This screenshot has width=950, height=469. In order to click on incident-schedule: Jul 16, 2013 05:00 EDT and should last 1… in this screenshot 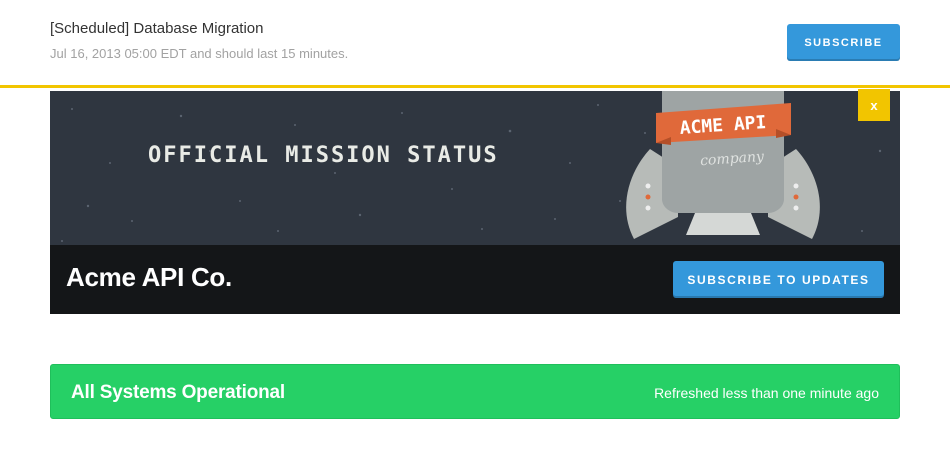, I will do `click(199, 53)`.